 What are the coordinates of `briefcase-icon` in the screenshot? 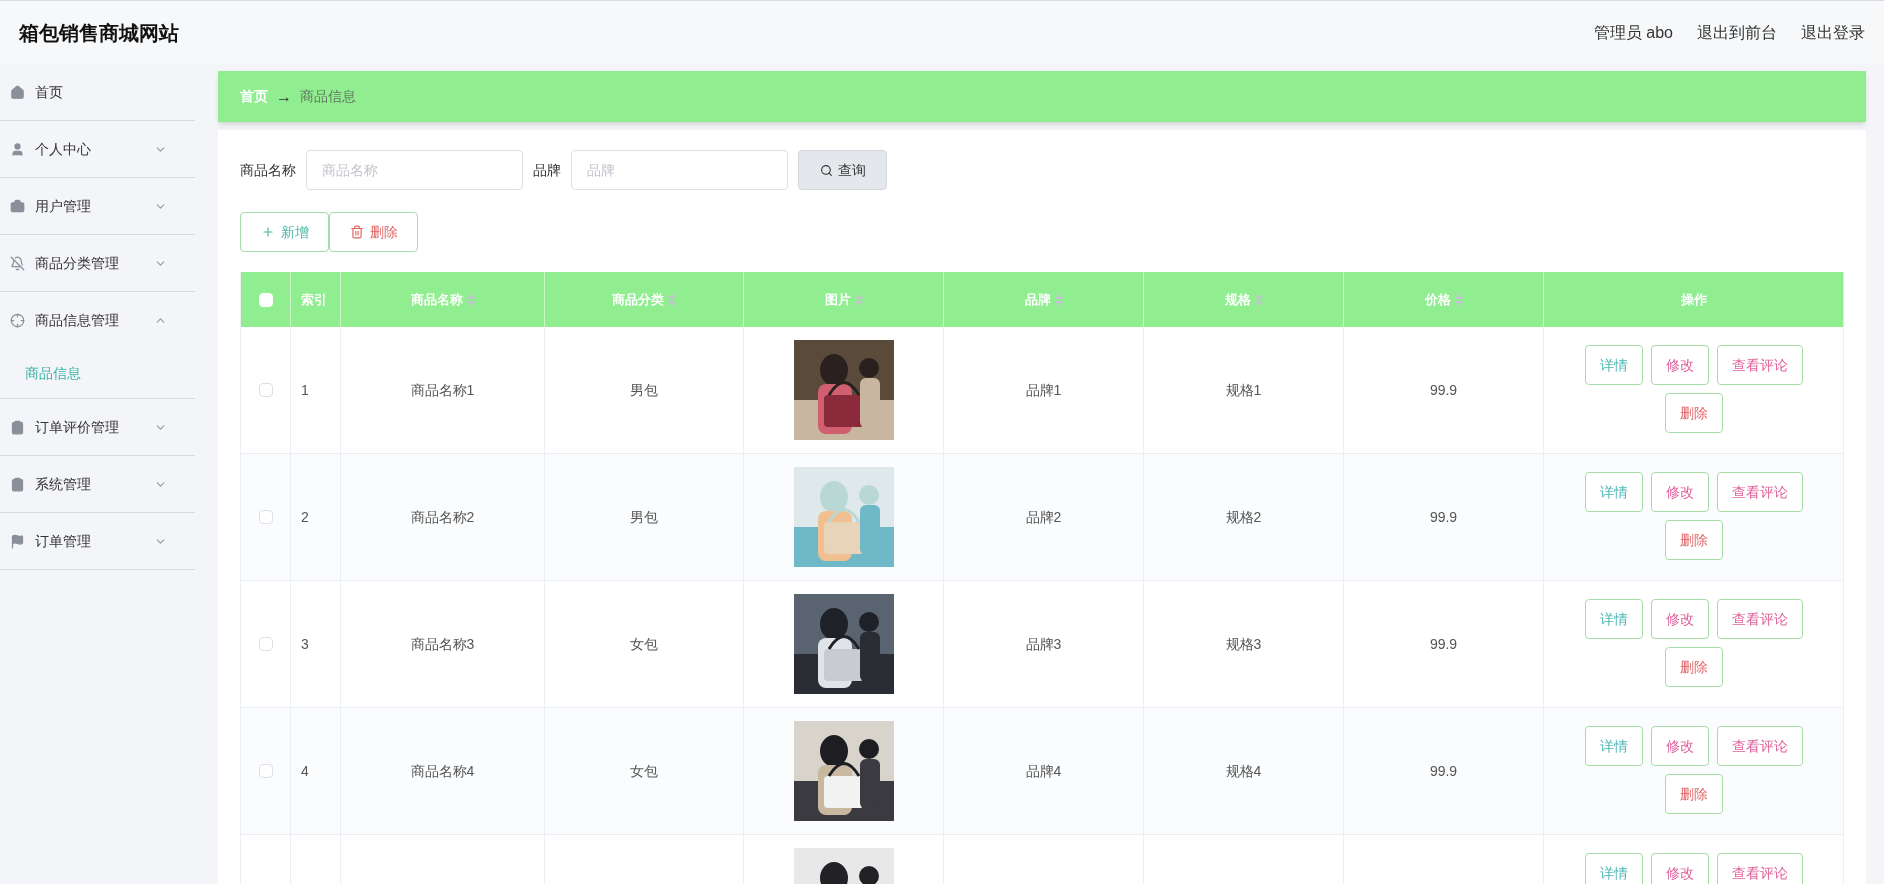 It's located at (17, 206).